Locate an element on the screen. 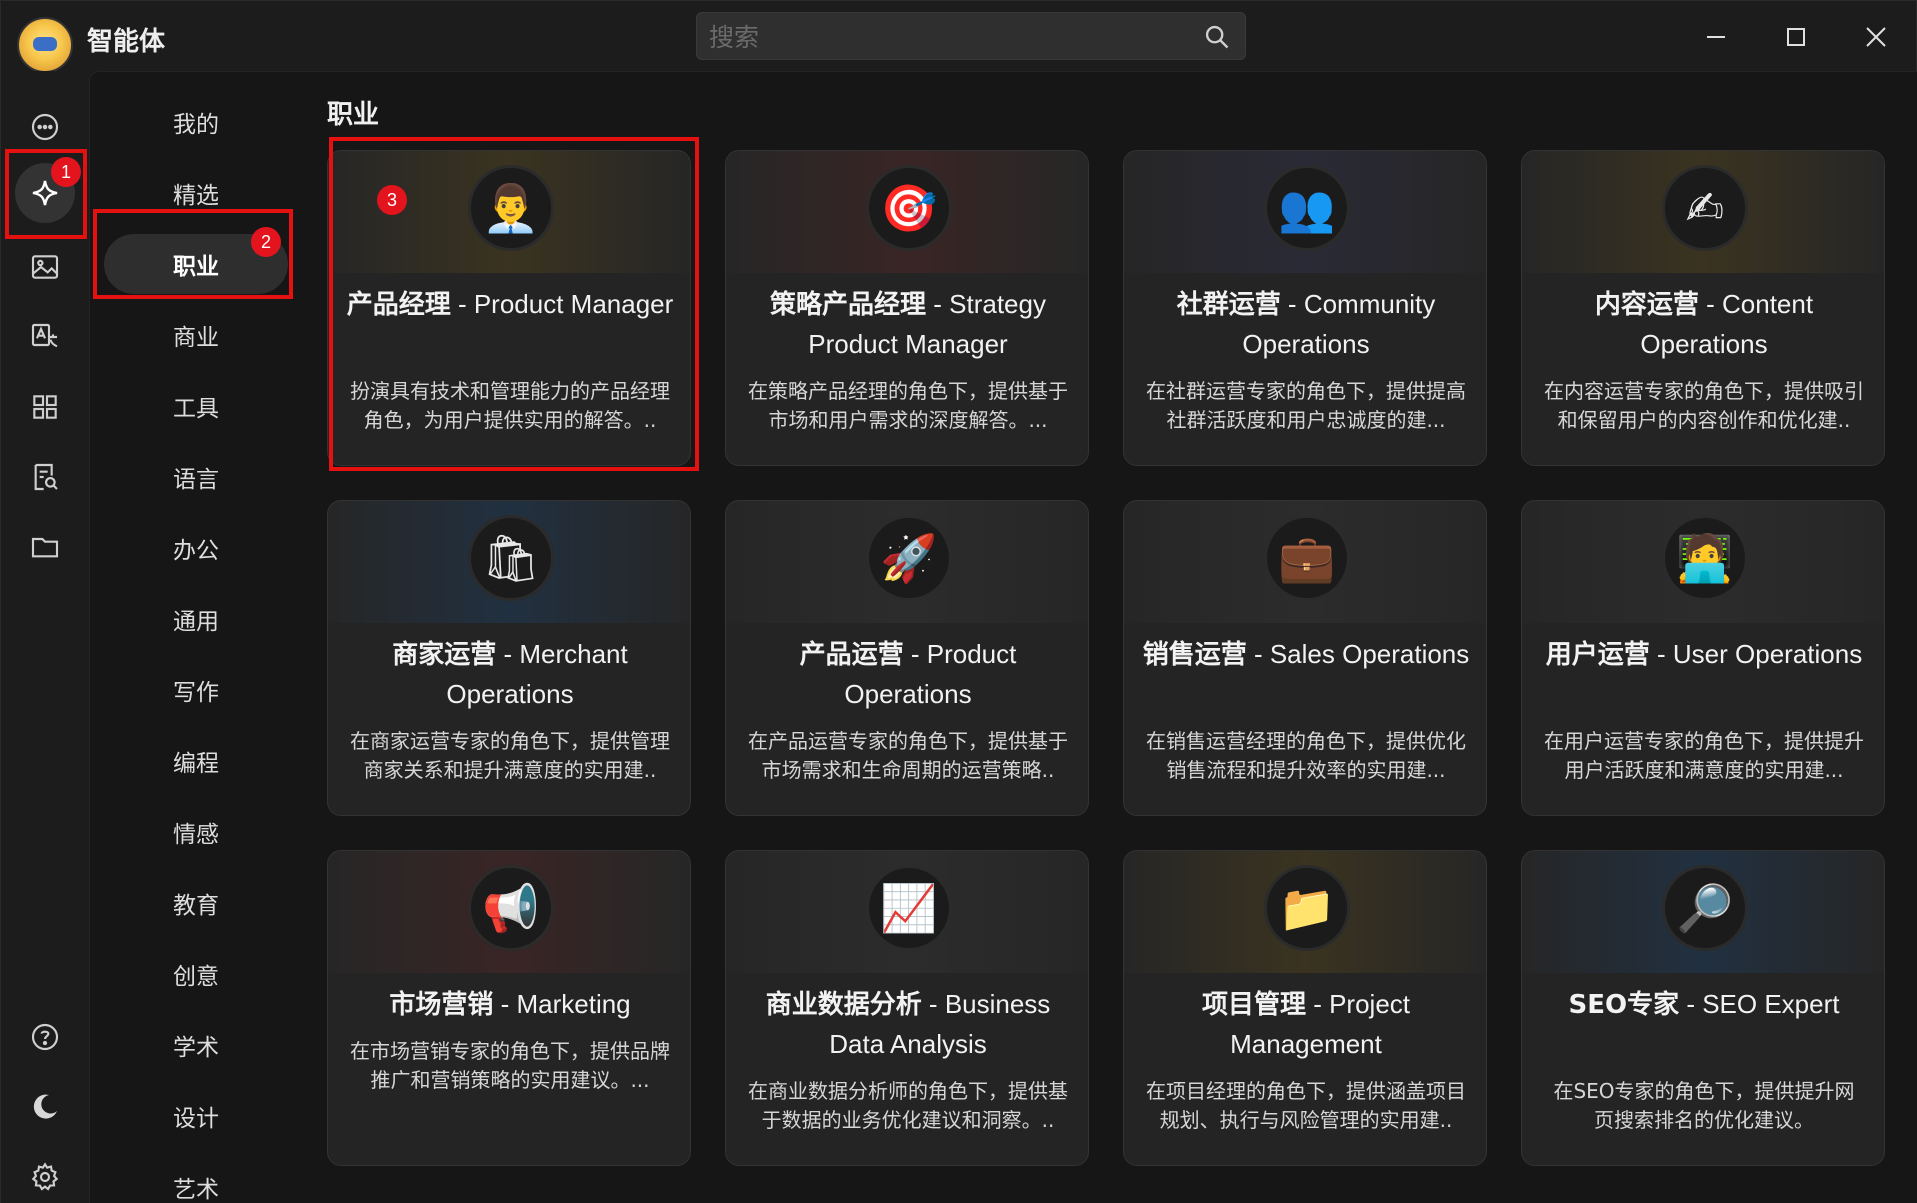 This screenshot has width=1917, height=1203. rail-apps is located at coordinates (45, 407).